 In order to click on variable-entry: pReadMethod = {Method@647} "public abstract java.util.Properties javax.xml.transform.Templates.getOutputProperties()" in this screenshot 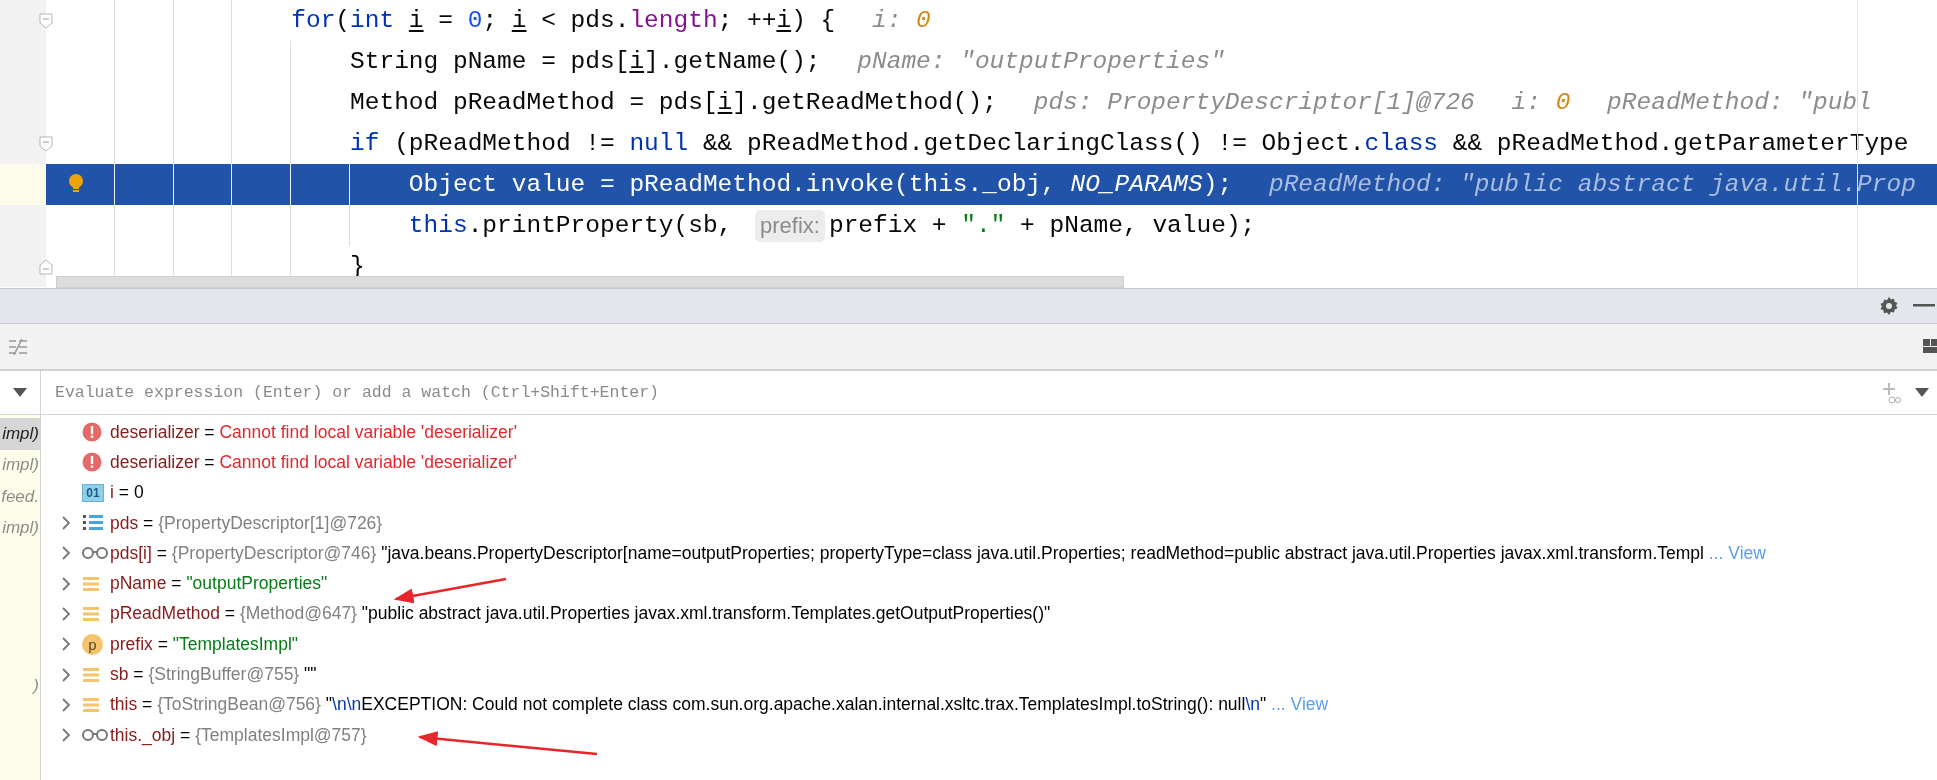, I will do `click(580, 614)`.